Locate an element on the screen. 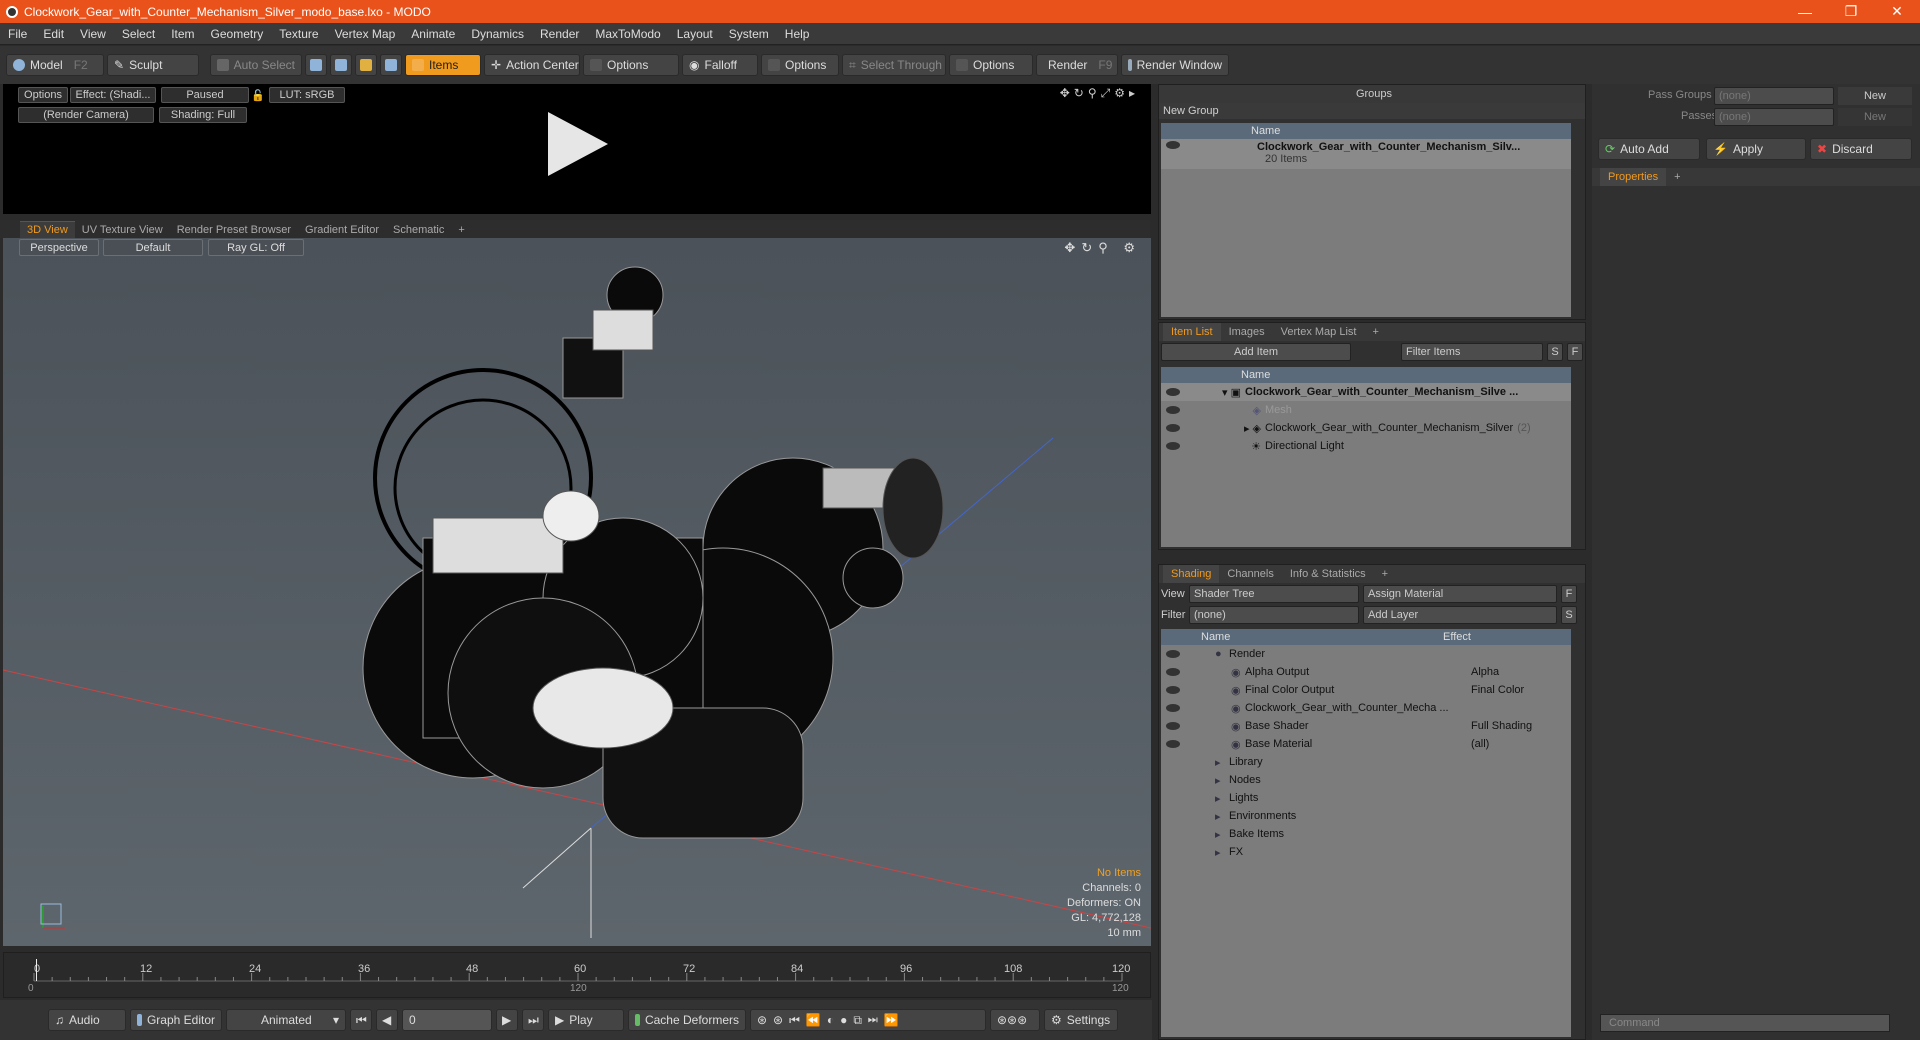 This screenshot has height=1040, width=1920. menu-texture: Texture is located at coordinates (298, 34).